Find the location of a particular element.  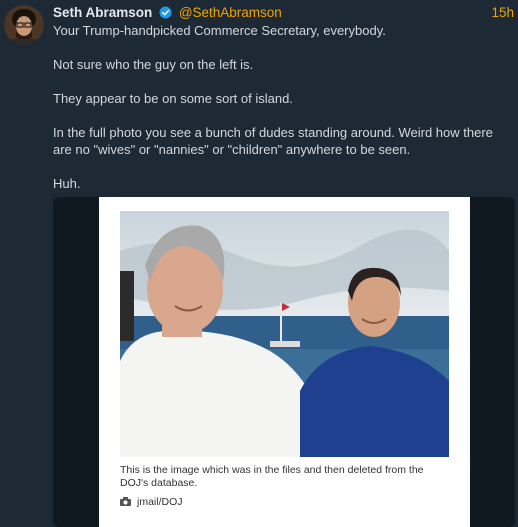

author-handle: @SethAbramson is located at coordinates (230, 12).